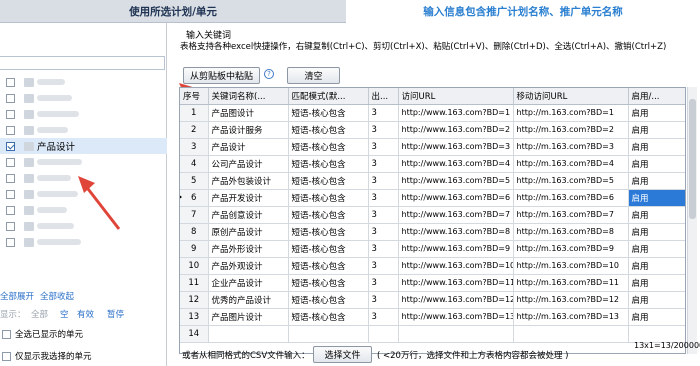 This screenshot has height=366, width=700. What do you see at coordinates (64, 314) in the screenshot?
I see `show-empty-link: 空` at bounding box center [64, 314].